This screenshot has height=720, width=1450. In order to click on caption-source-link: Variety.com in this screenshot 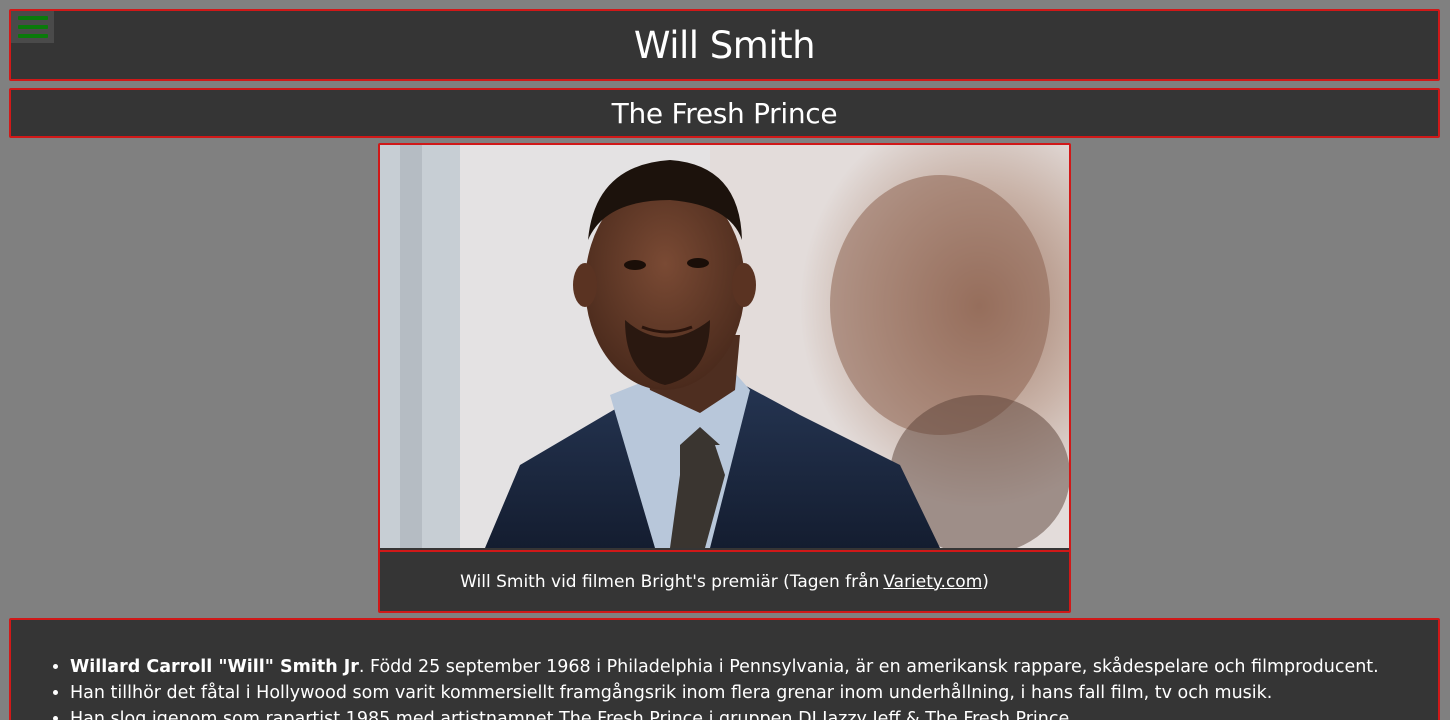, I will do `click(932, 582)`.